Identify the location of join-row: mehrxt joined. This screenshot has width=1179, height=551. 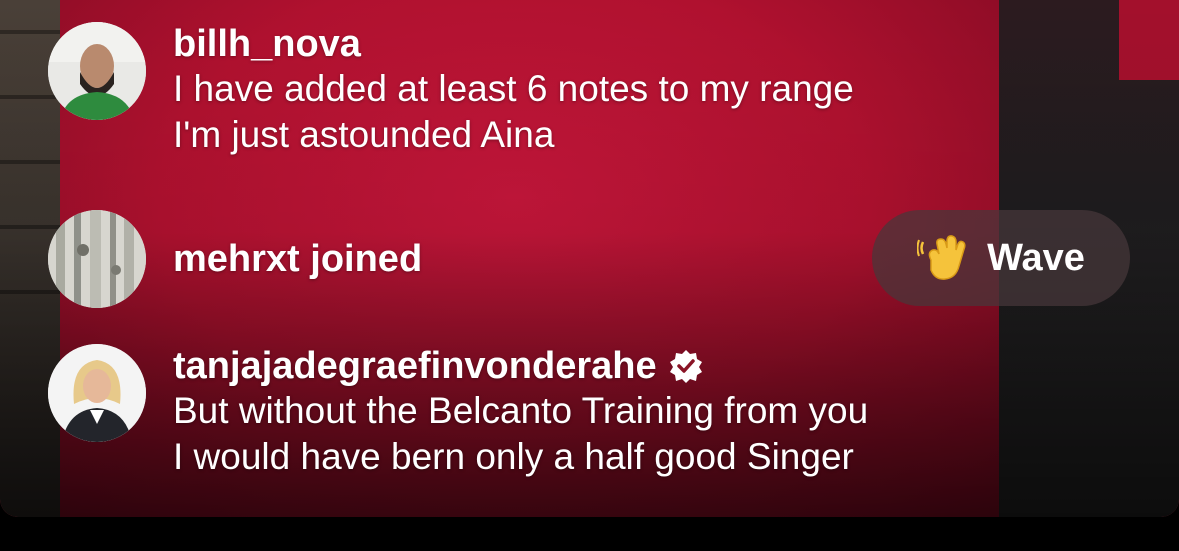
(235, 259).